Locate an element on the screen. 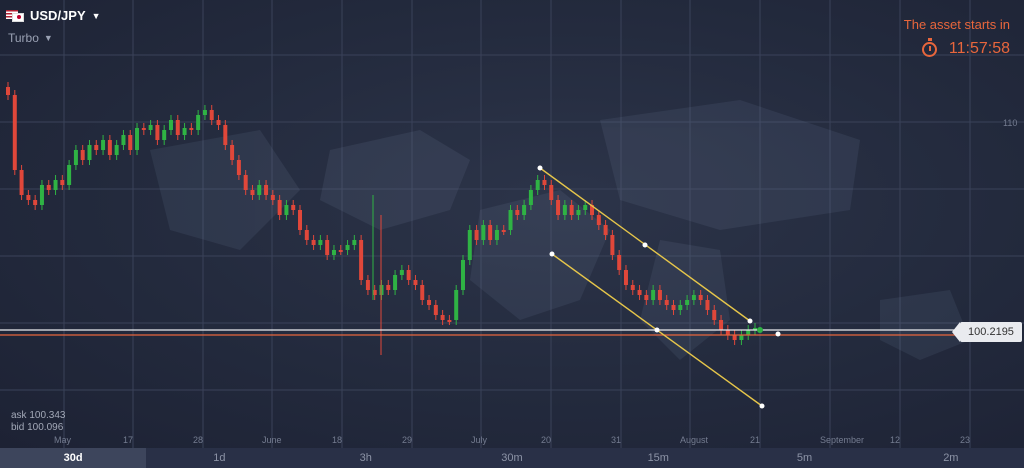 The width and height of the screenshot is (1024, 468). x-axis-label: September is located at coordinates (842, 440).